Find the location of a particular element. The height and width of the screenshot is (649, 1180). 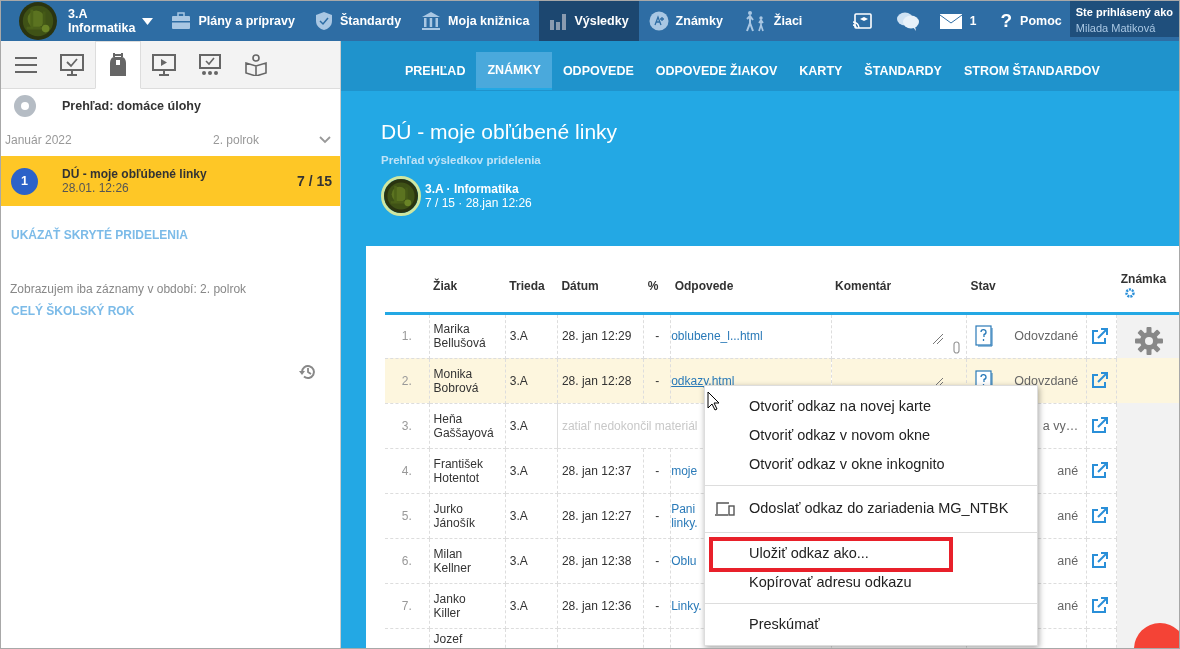

column-header: Komentár is located at coordinates (863, 286).